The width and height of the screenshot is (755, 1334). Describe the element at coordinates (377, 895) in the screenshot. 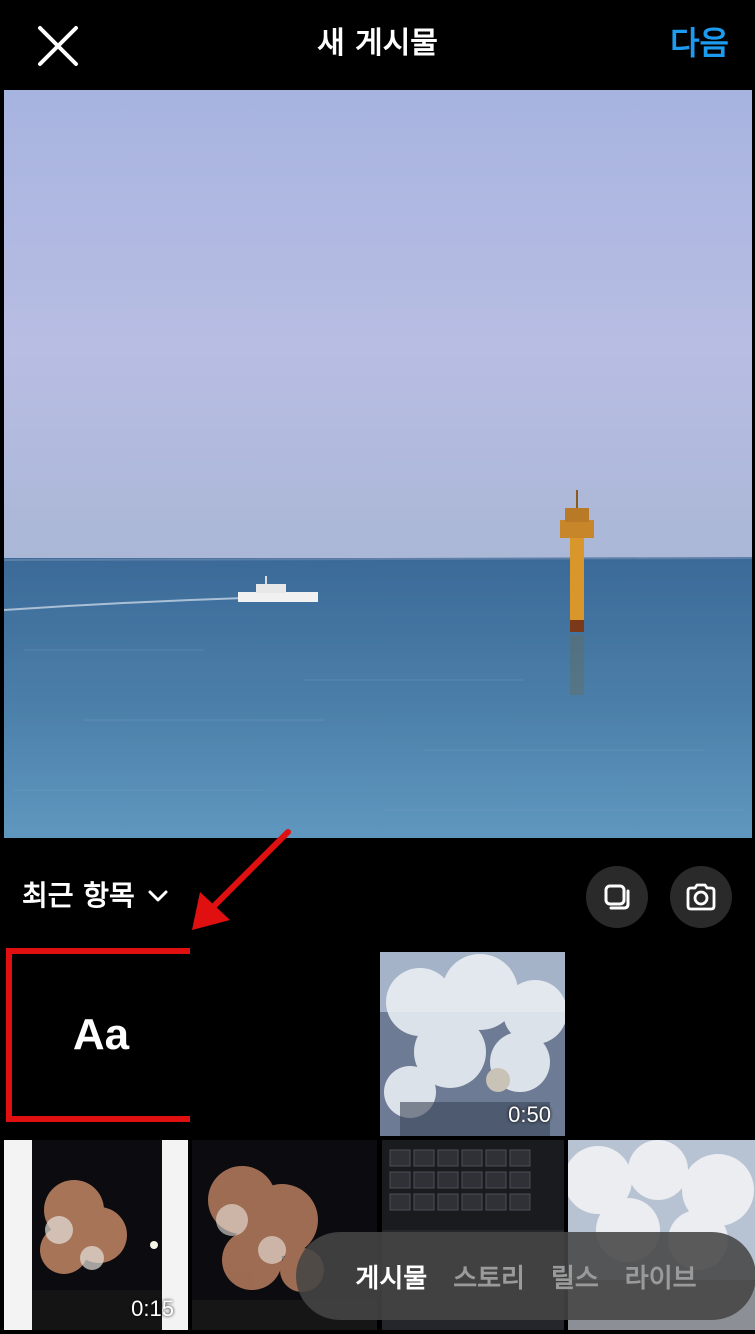

I see `album-row: 최근 항목` at that location.